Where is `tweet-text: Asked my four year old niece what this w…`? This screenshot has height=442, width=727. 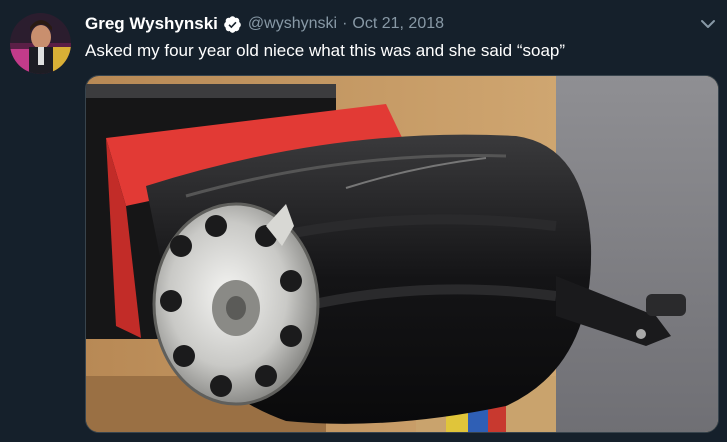 tweet-text: Asked my four year old niece what this w… is located at coordinates (325, 50).